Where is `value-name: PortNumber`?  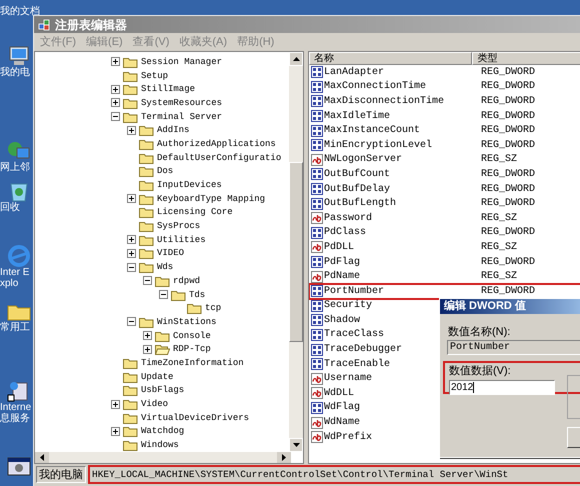
value-name: PortNumber is located at coordinates (354, 291).